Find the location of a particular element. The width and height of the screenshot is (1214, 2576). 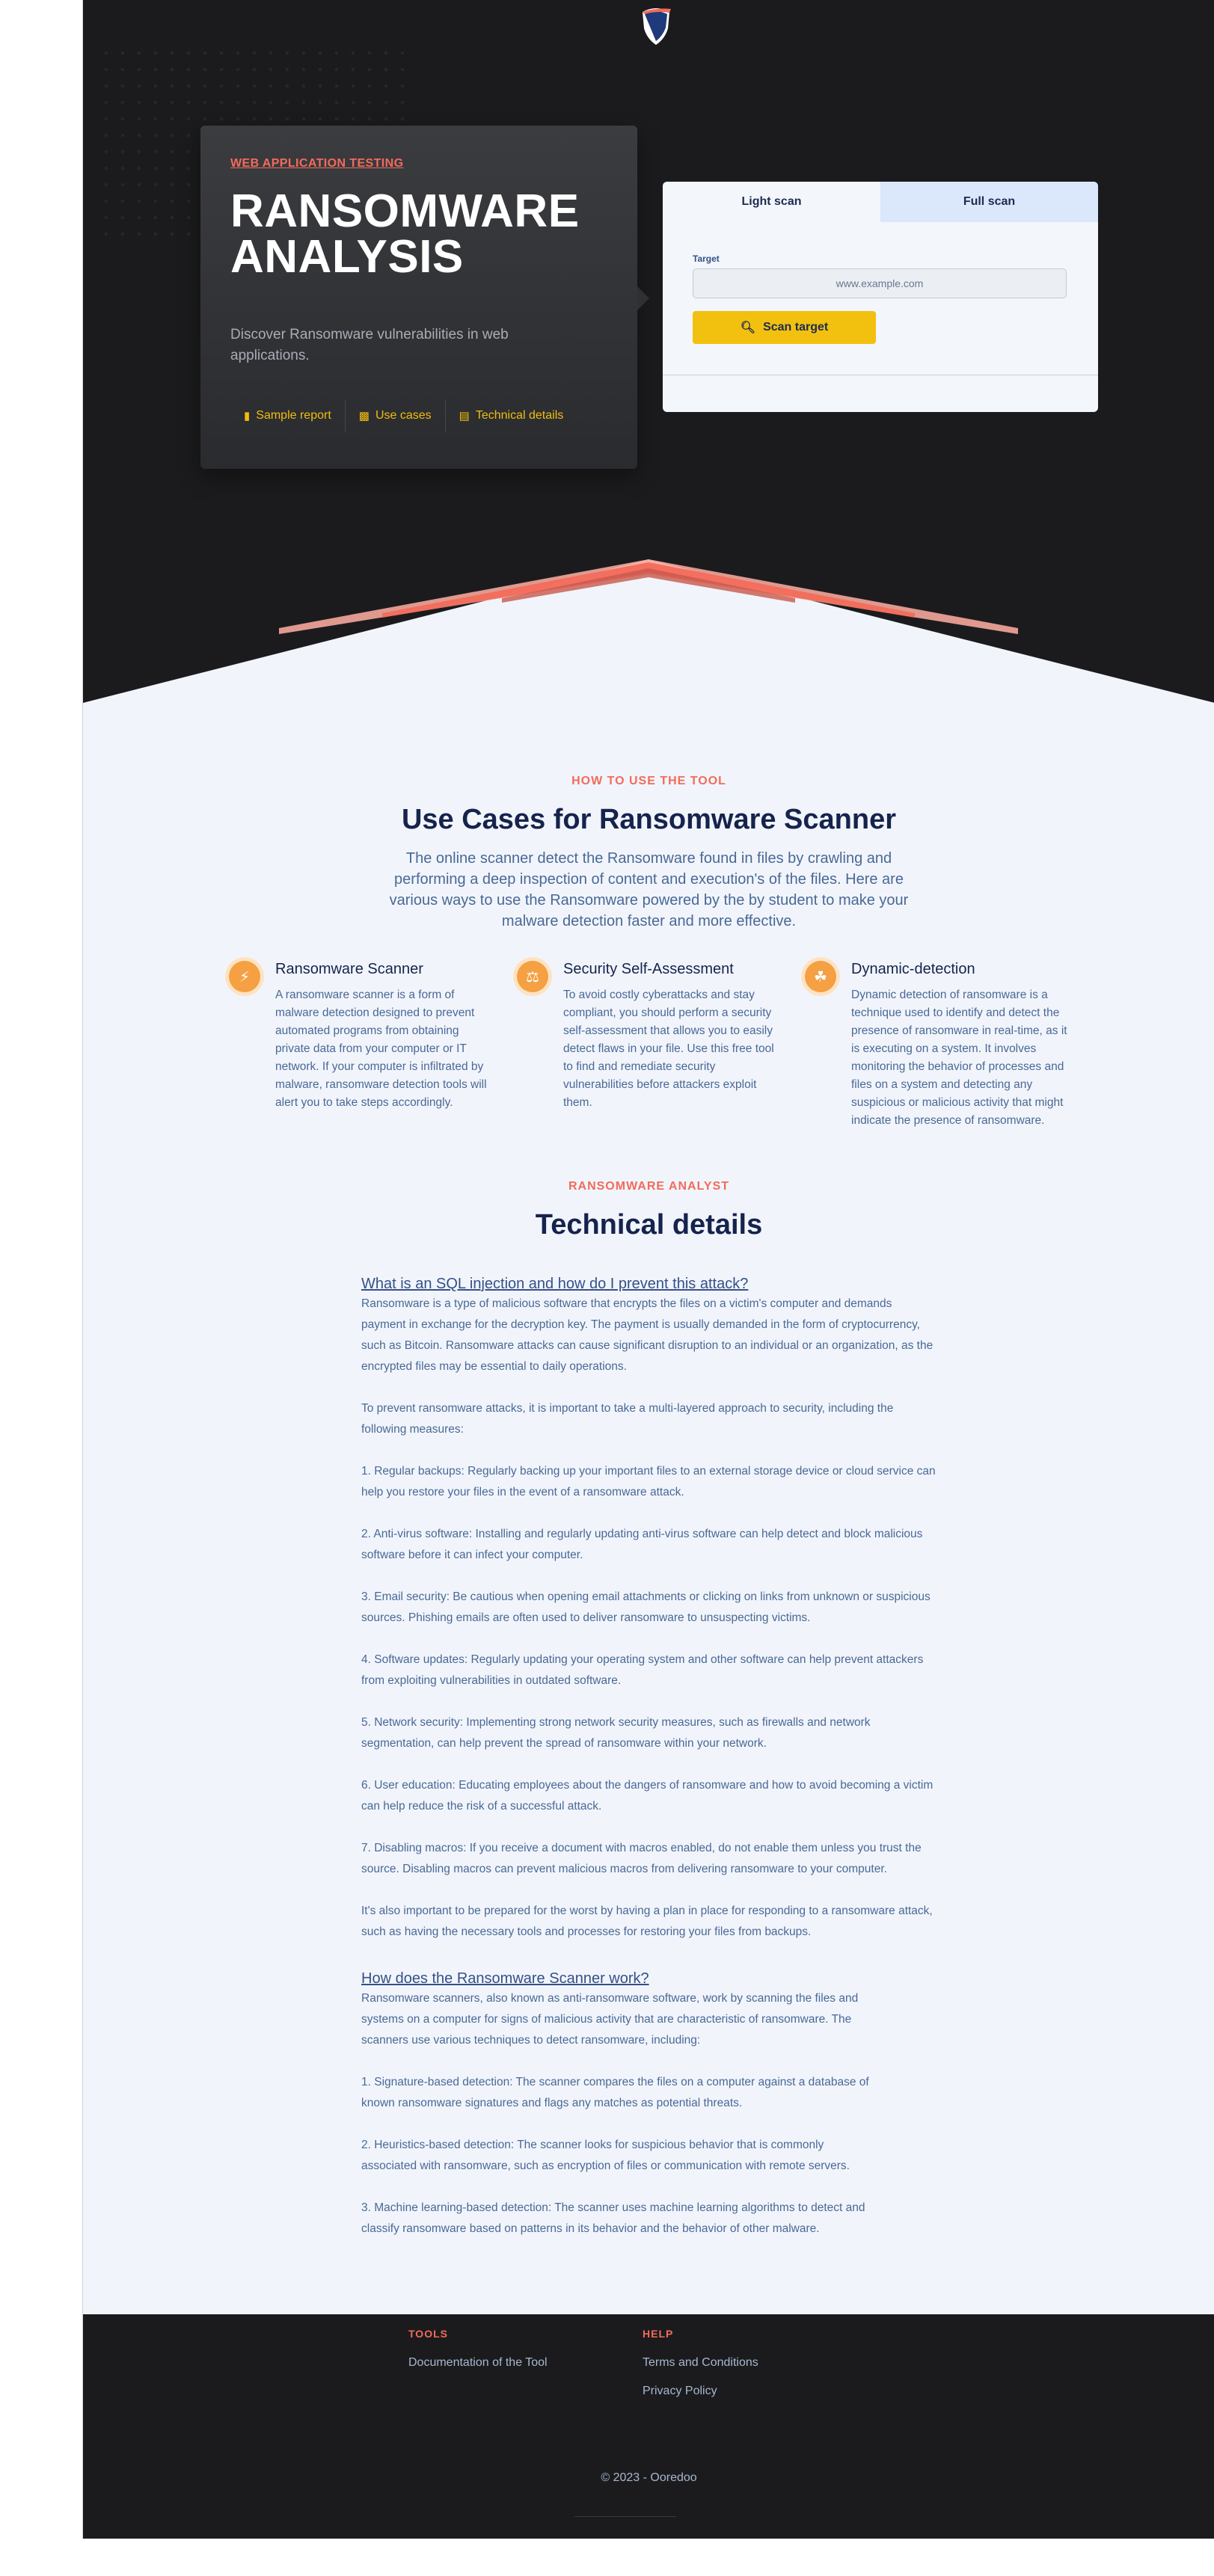

hero-chevron-divider is located at coordinates (648, 631).